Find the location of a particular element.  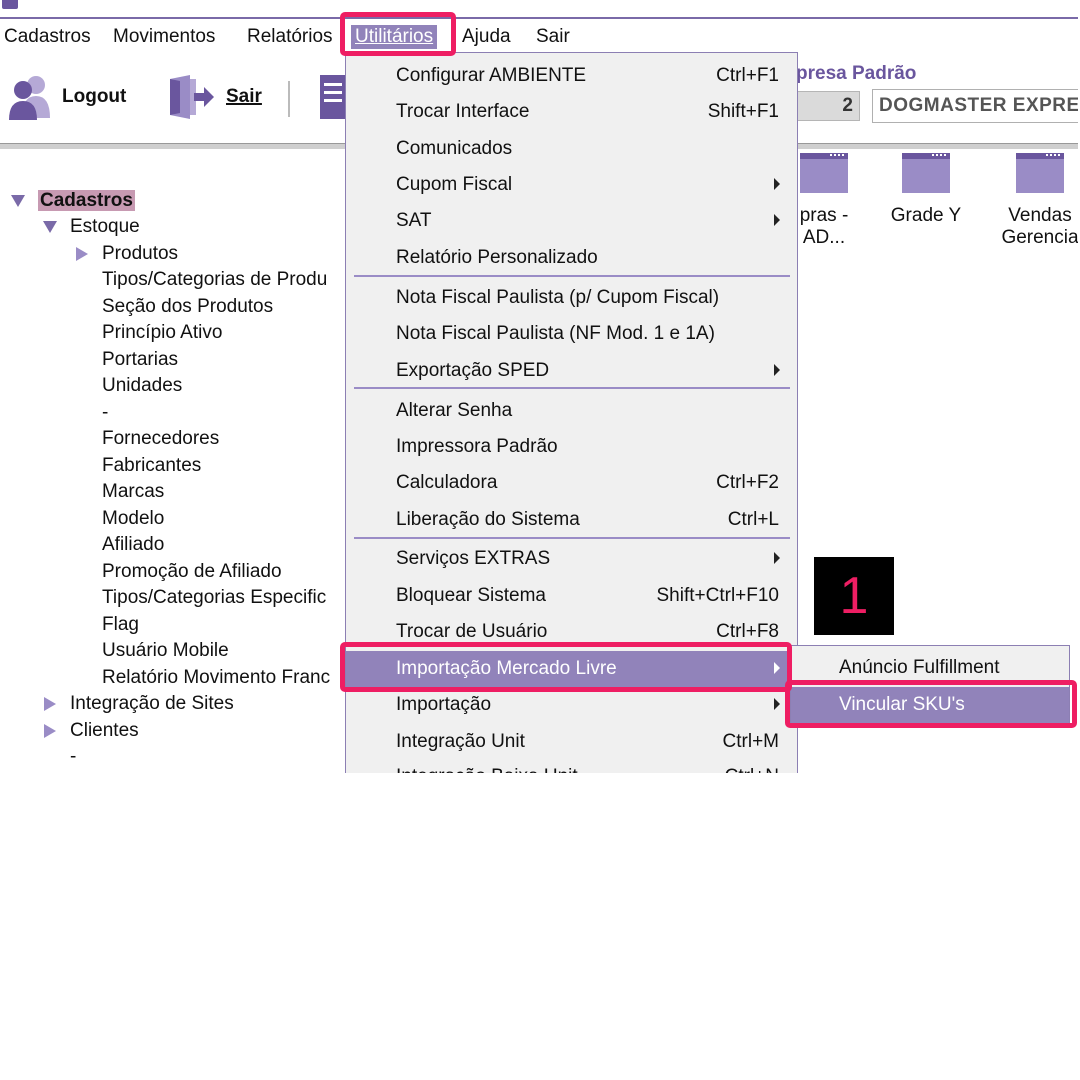

sair-label: Sair is located at coordinates (244, 96).